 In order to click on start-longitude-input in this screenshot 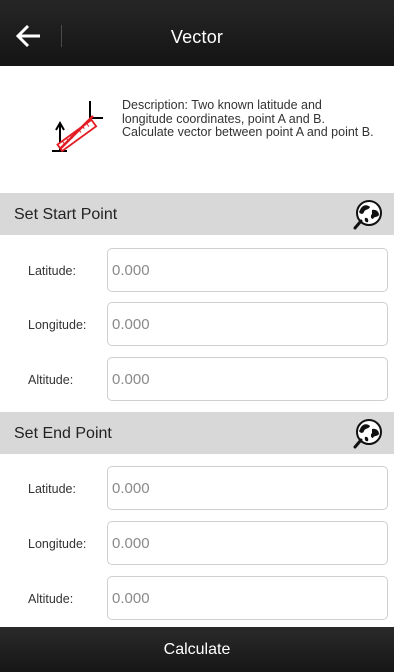, I will do `click(247, 324)`.